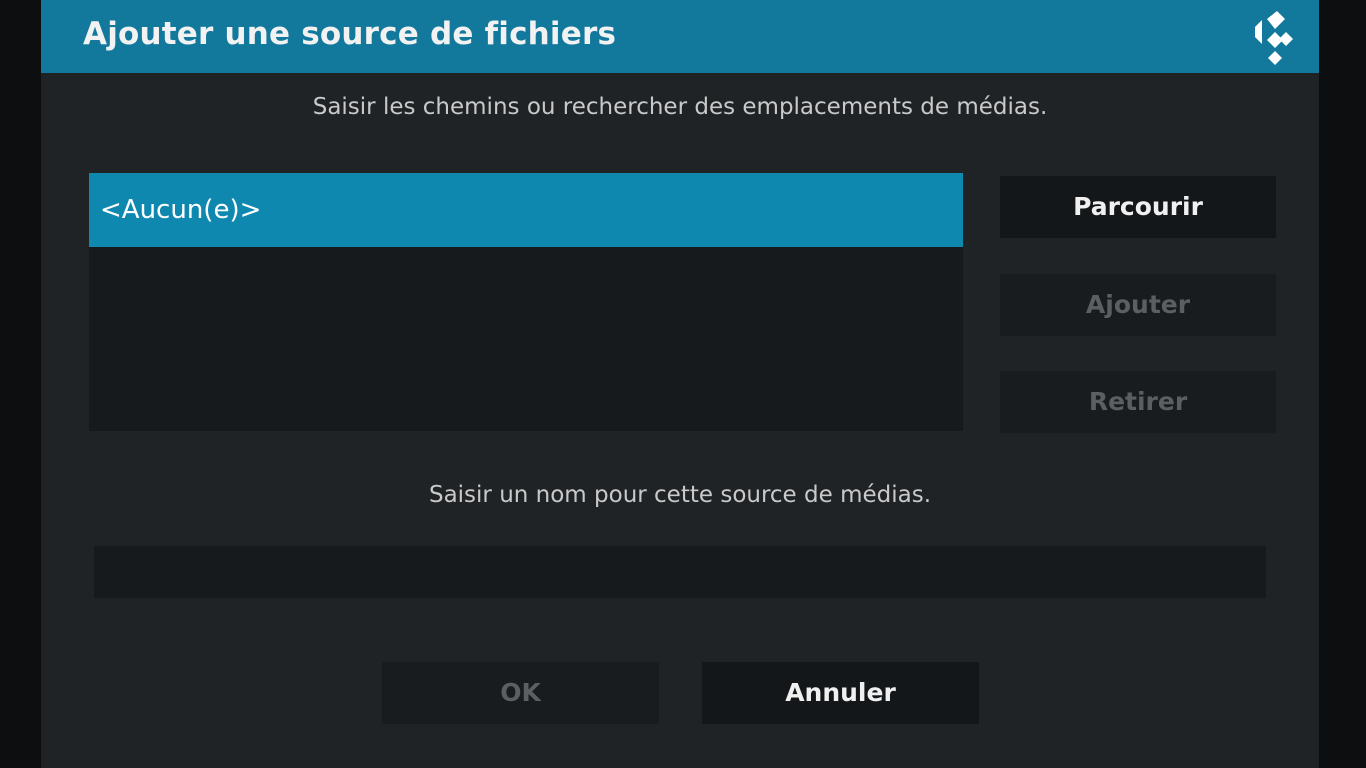 The height and width of the screenshot is (768, 1366). Describe the element at coordinates (840, 693) in the screenshot. I see `cancel-button: Annuler` at that location.